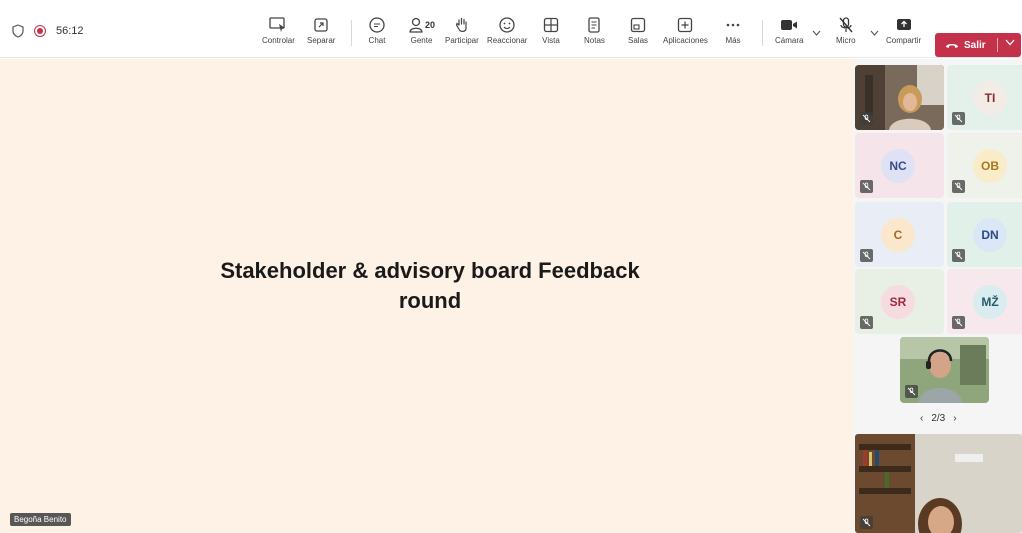  What do you see at coordinates (321, 25) in the screenshot?
I see `pop-out-icon` at bounding box center [321, 25].